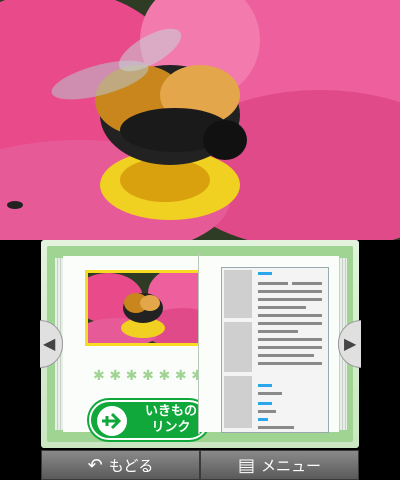  I want to click on left-page: ✱ ✱ ✱ ✱ ✱ ✱ ✱ いきもの リンク, so click(136, 348).